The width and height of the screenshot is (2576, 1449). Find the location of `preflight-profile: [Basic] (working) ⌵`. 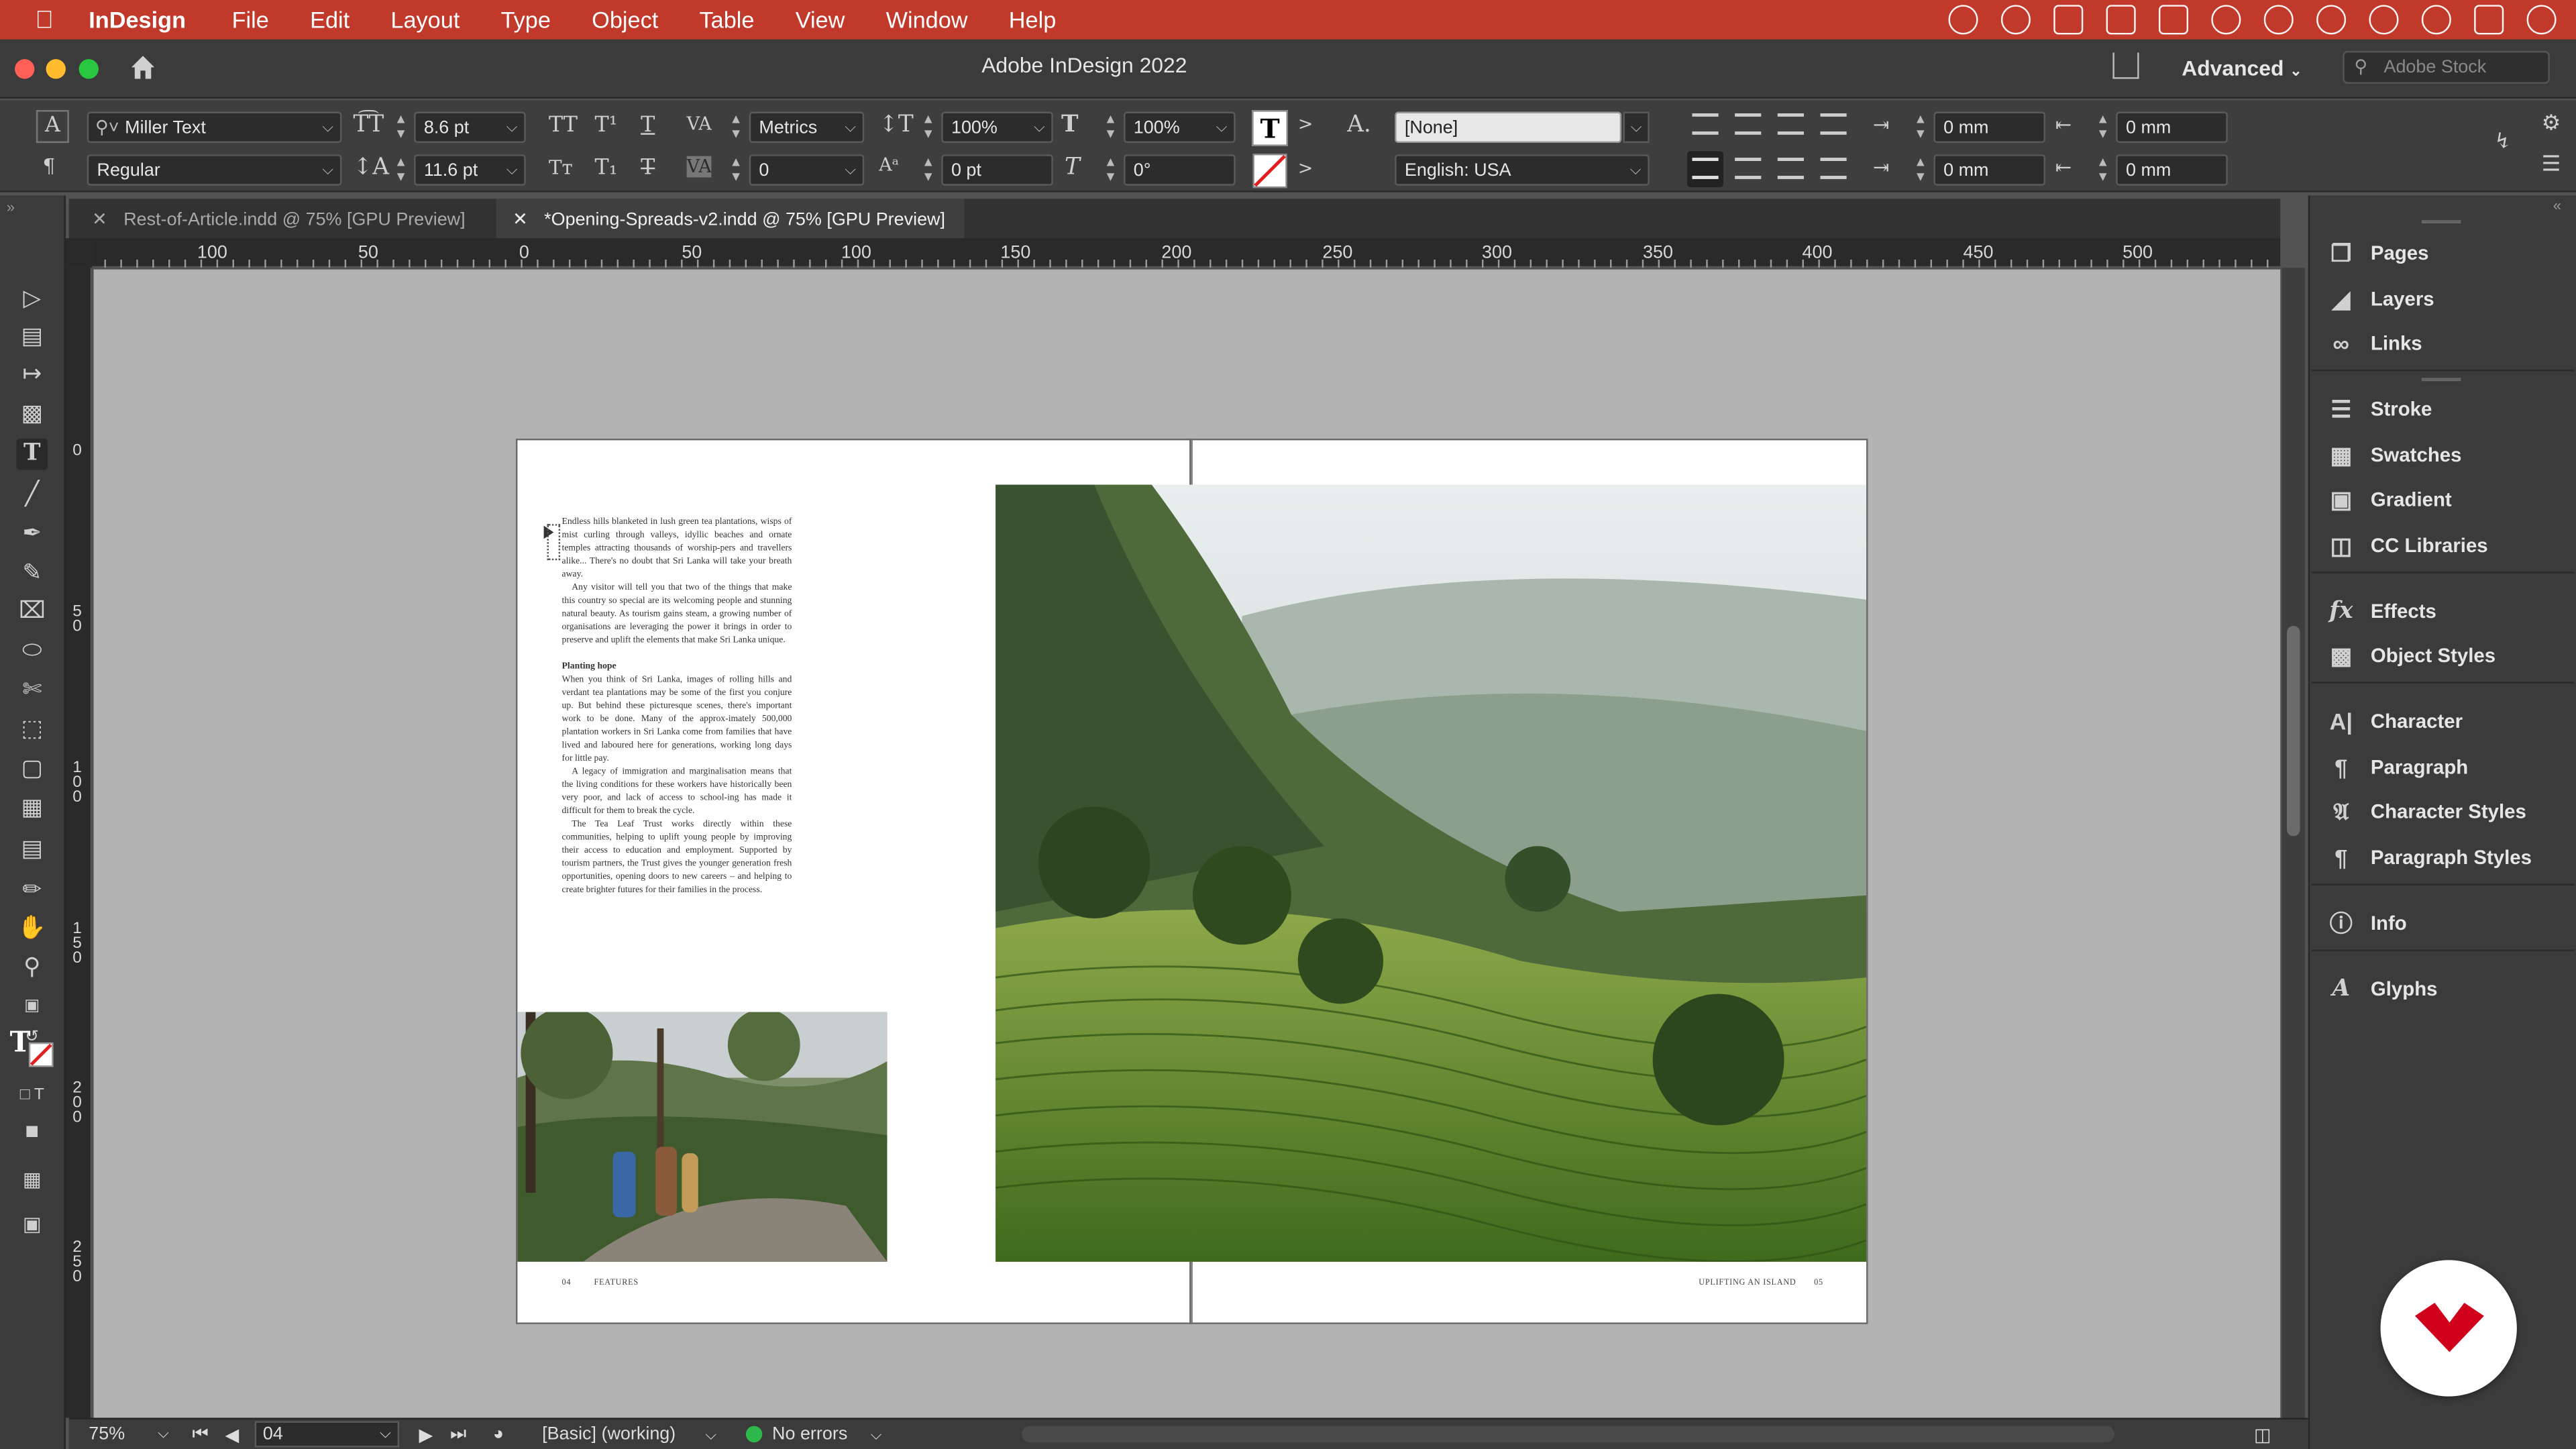

preflight-profile: [Basic] (working) ⌵ is located at coordinates (629, 1434).